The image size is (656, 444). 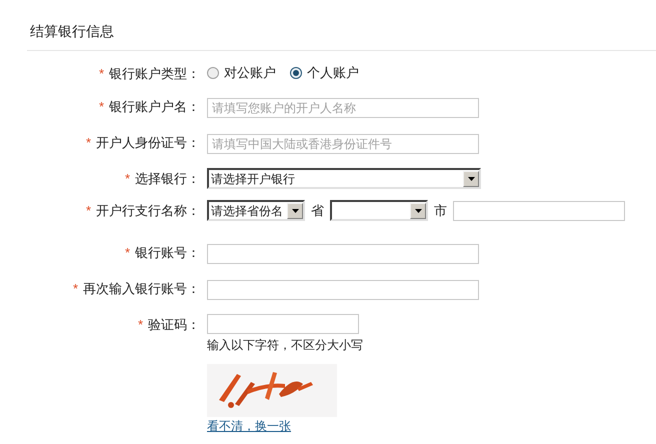 What do you see at coordinates (317, 211) in the screenshot?
I see `province-unit: 省` at bounding box center [317, 211].